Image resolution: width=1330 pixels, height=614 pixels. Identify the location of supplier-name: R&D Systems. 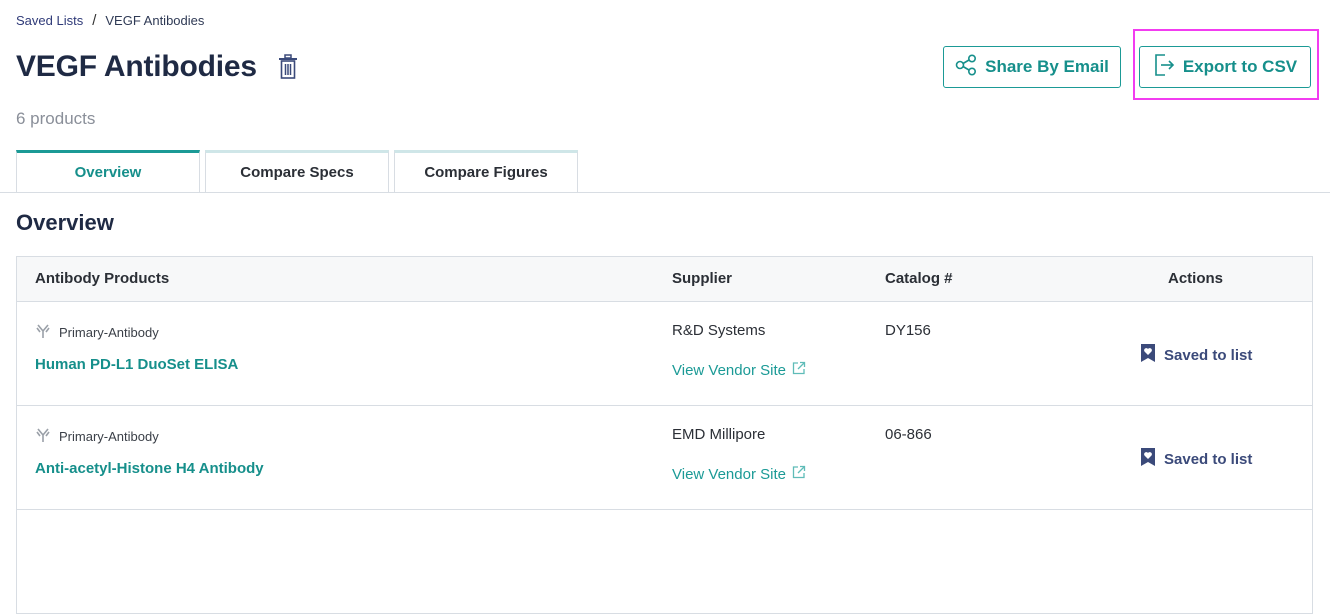
(719, 330).